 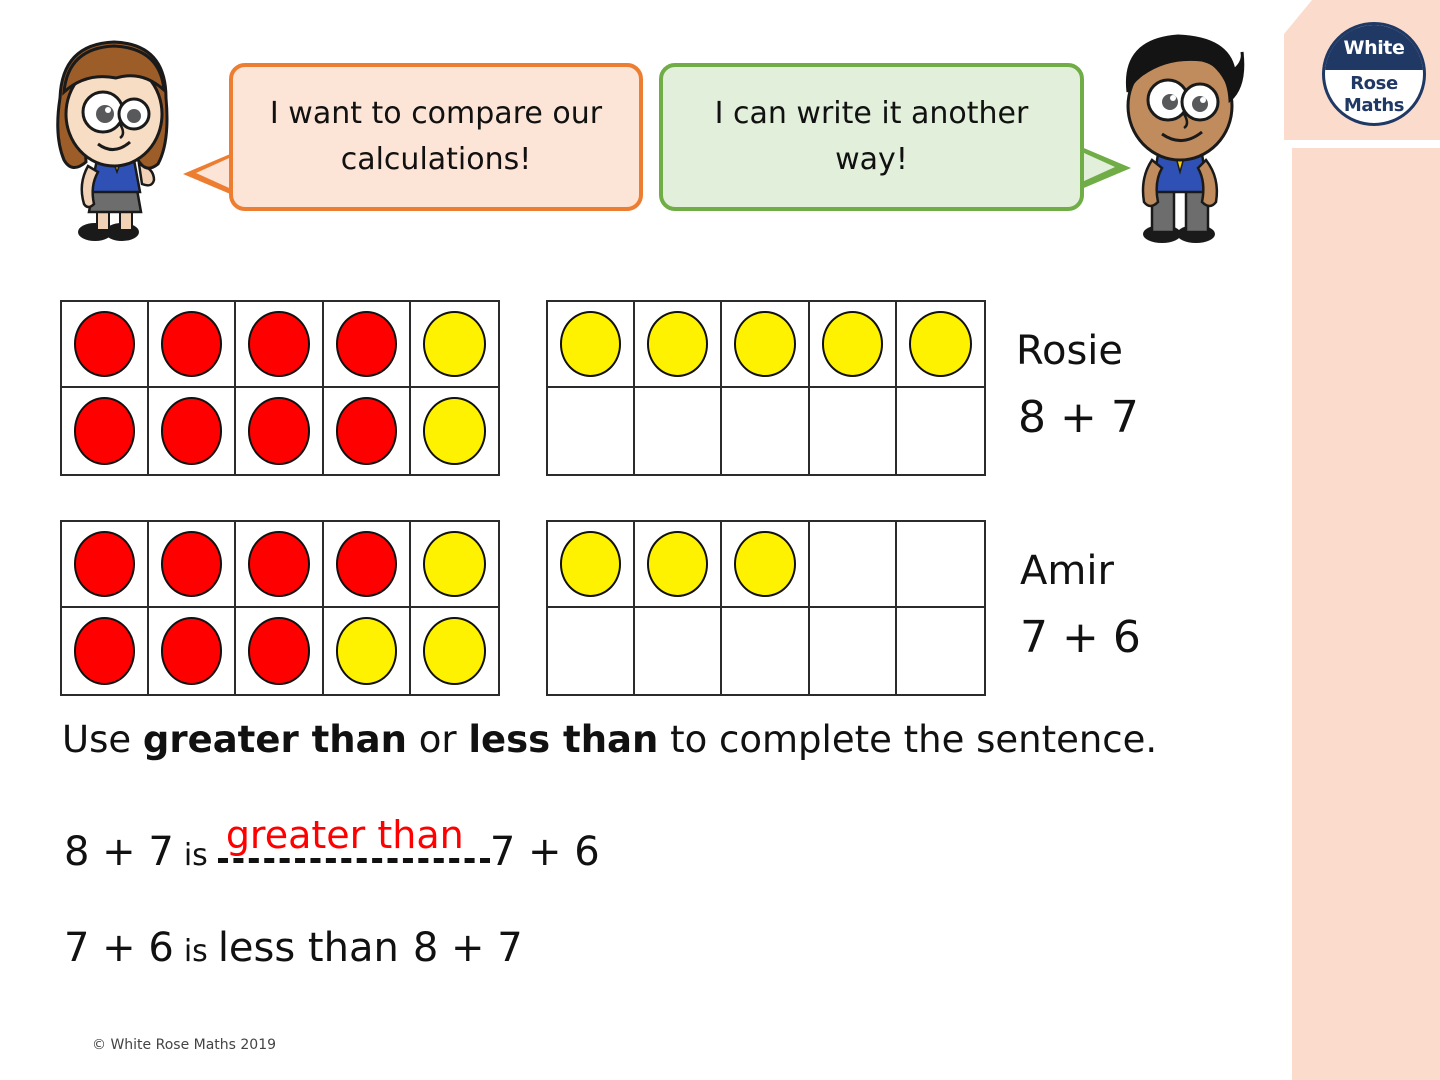 What do you see at coordinates (1374, 105) in the screenshot?
I see `logo-line-maths: Maths` at bounding box center [1374, 105].